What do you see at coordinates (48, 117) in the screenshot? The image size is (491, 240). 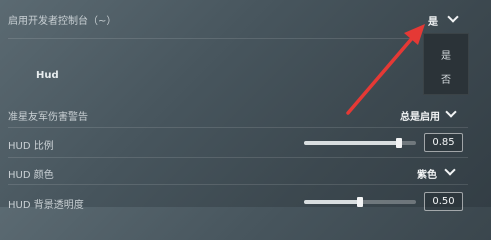 I see `friendly-fire-label: 准星友军伤害警告` at bounding box center [48, 117].